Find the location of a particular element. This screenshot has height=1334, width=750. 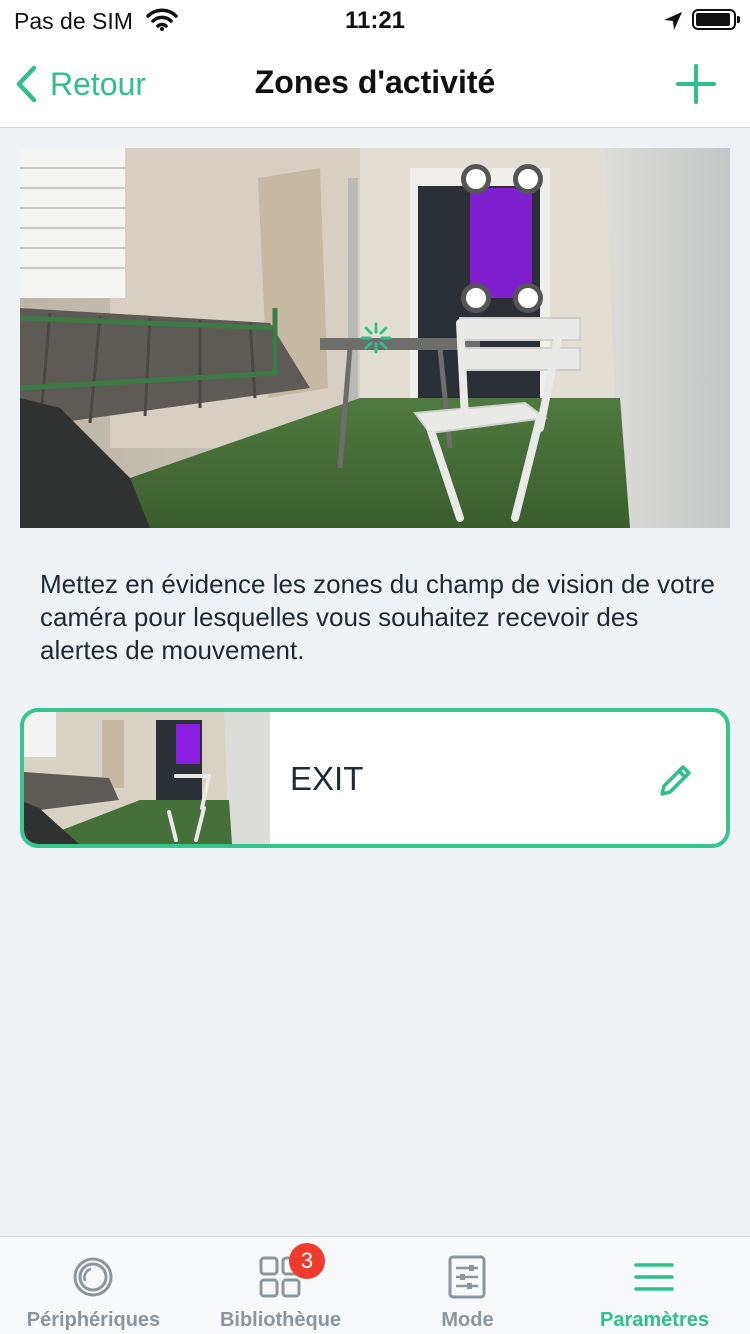

plus-icon is located at coordinates (696, 84).